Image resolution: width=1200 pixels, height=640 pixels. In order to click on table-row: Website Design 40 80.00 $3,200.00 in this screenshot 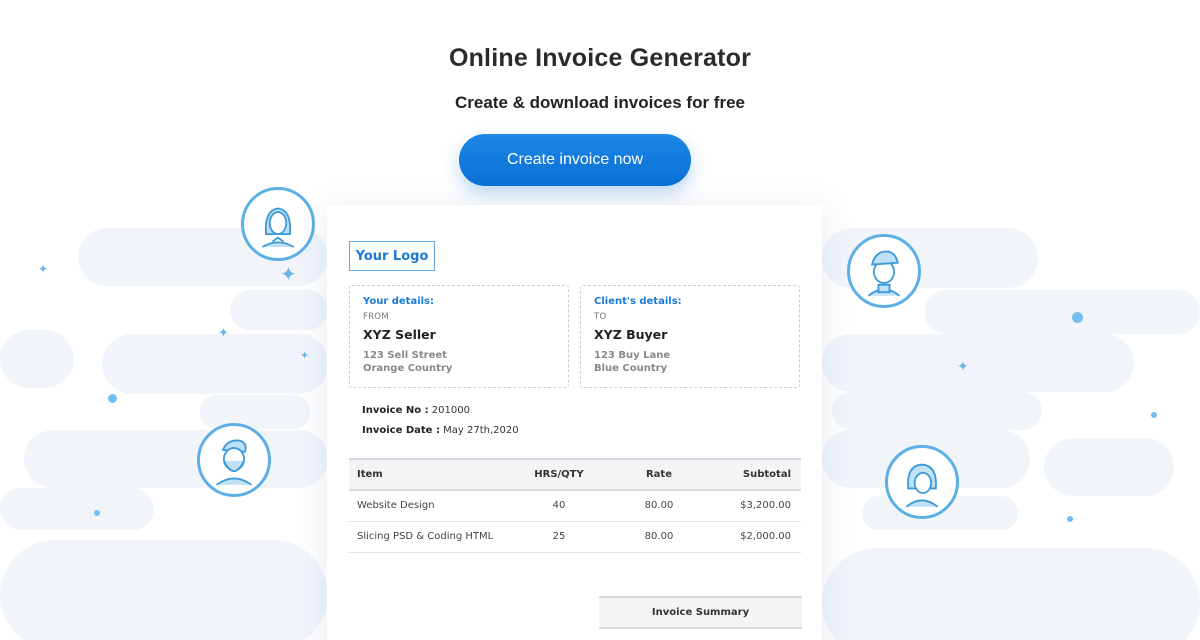, I will do `click(575, 506)`.